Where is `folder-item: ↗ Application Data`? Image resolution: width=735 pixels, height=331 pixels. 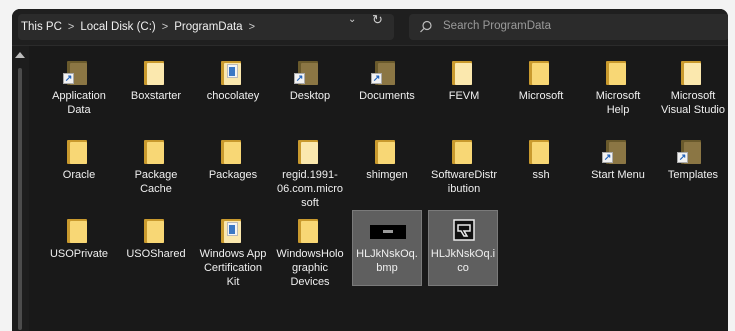 folder-item: ↗ Application Data is located at coordinates (79, 91).